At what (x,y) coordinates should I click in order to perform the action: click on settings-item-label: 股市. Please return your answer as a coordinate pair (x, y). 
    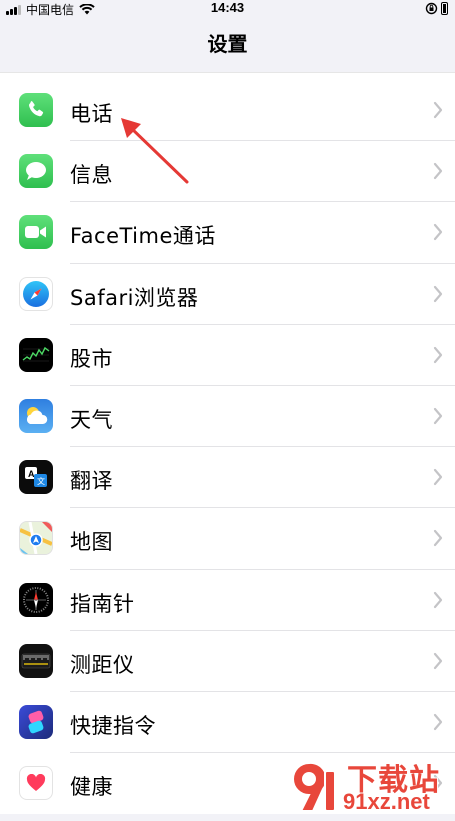
    Looking at the image, I should click on (91, 358).